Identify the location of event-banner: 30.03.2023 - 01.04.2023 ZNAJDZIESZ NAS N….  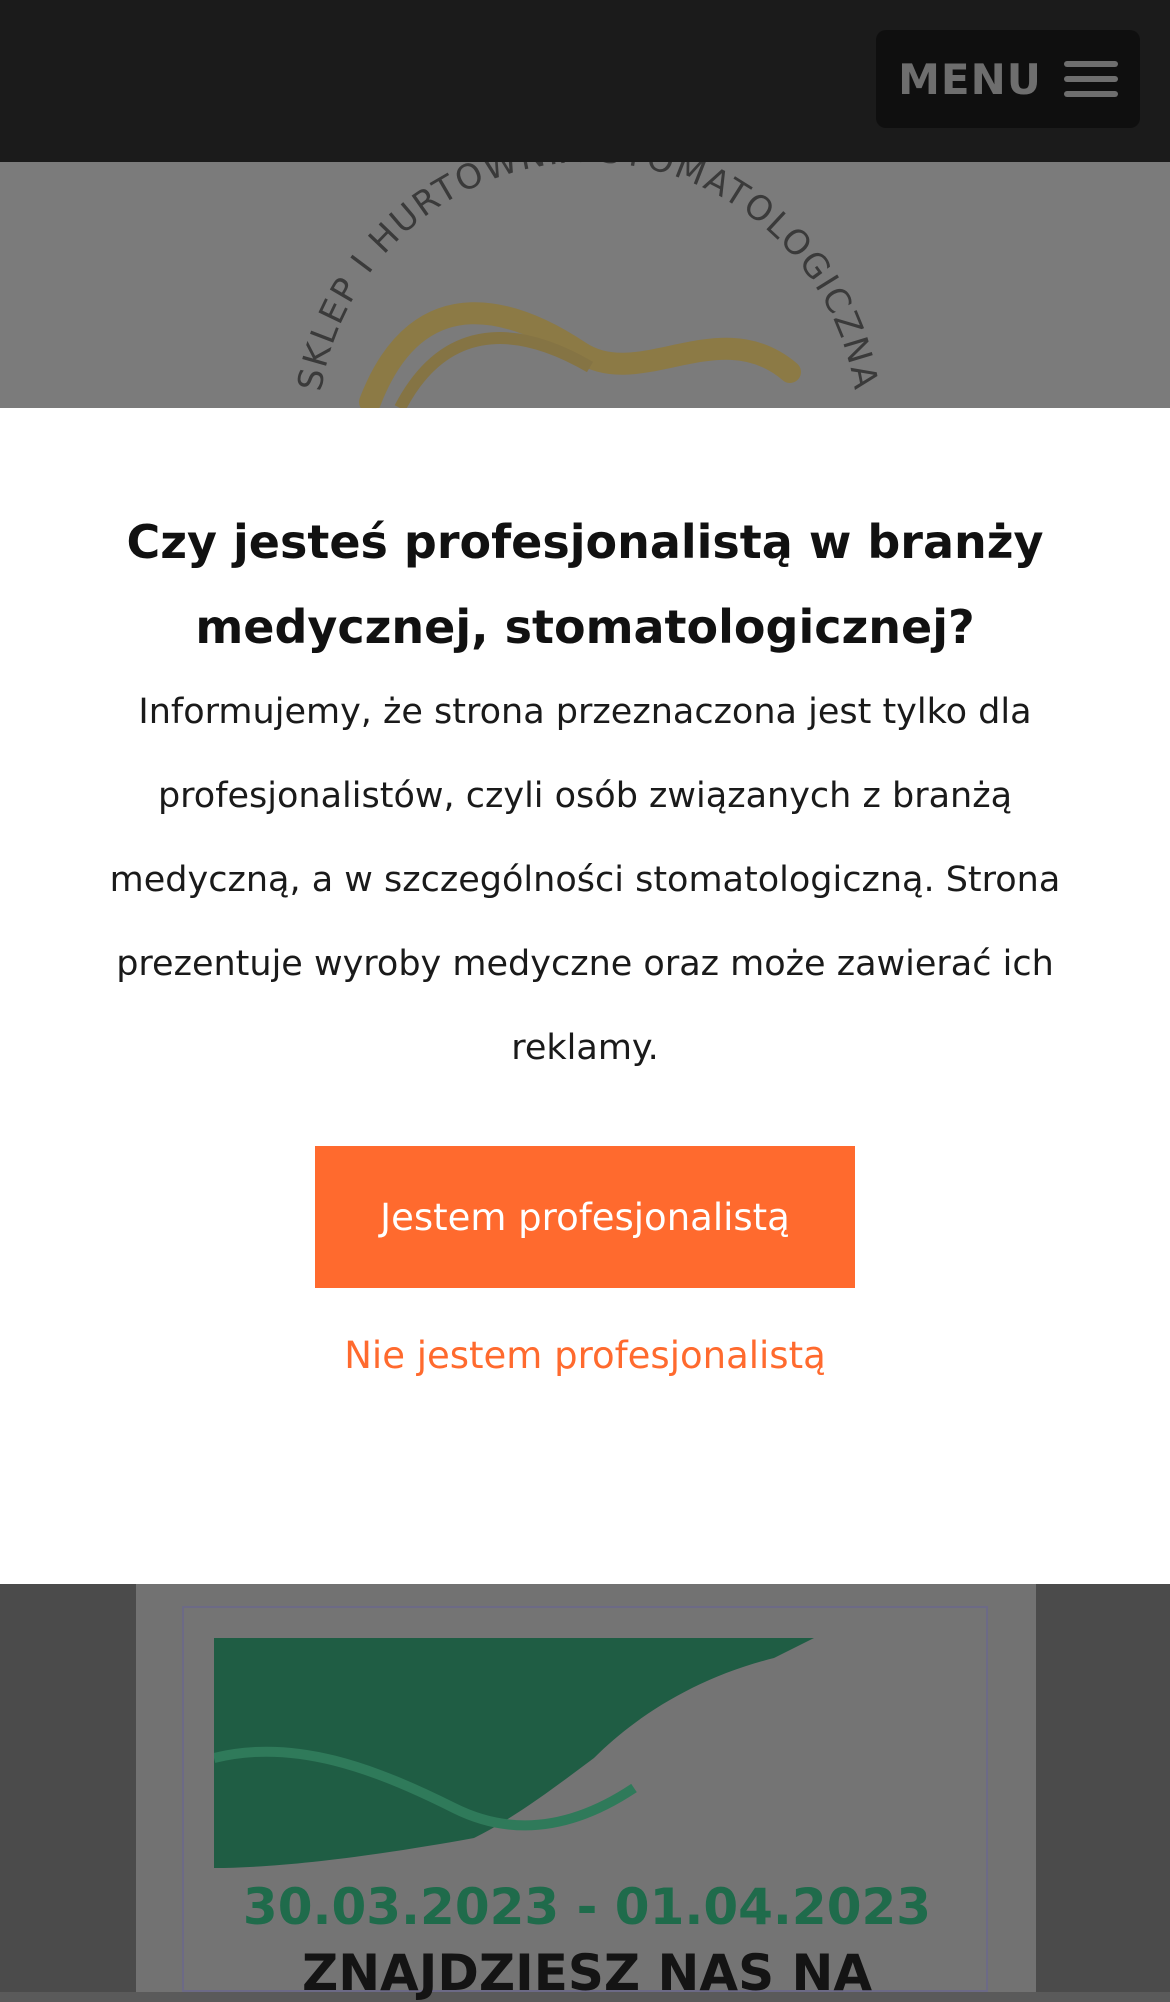
(585, 1804).